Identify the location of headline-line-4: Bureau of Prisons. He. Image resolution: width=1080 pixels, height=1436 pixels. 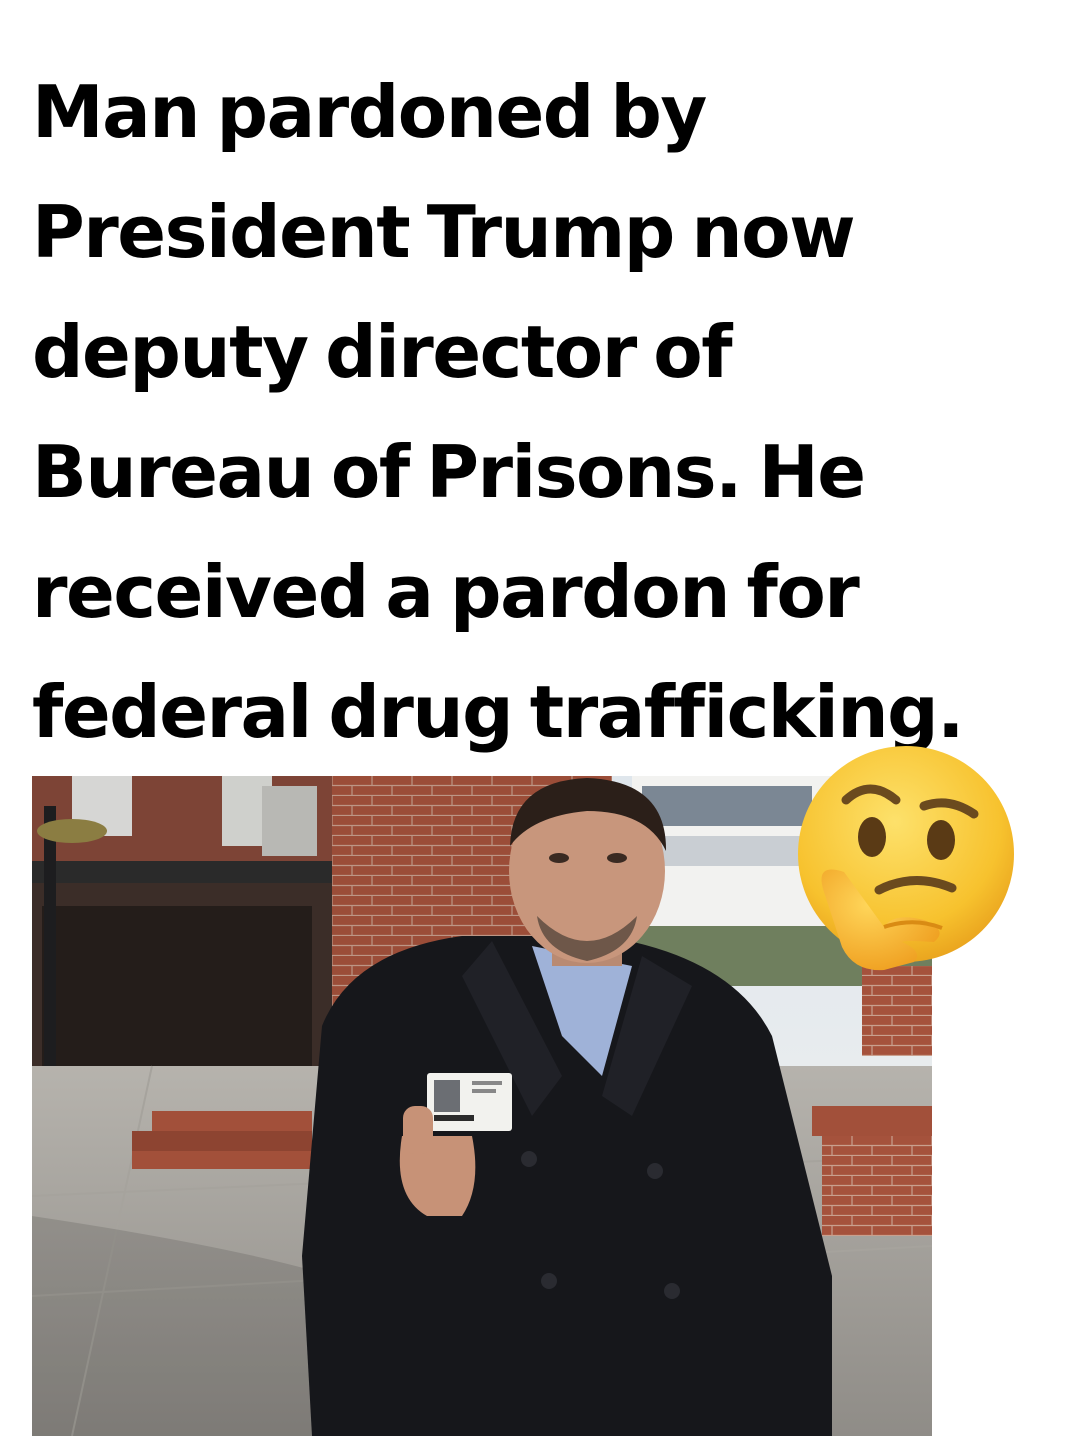
(449, 472).